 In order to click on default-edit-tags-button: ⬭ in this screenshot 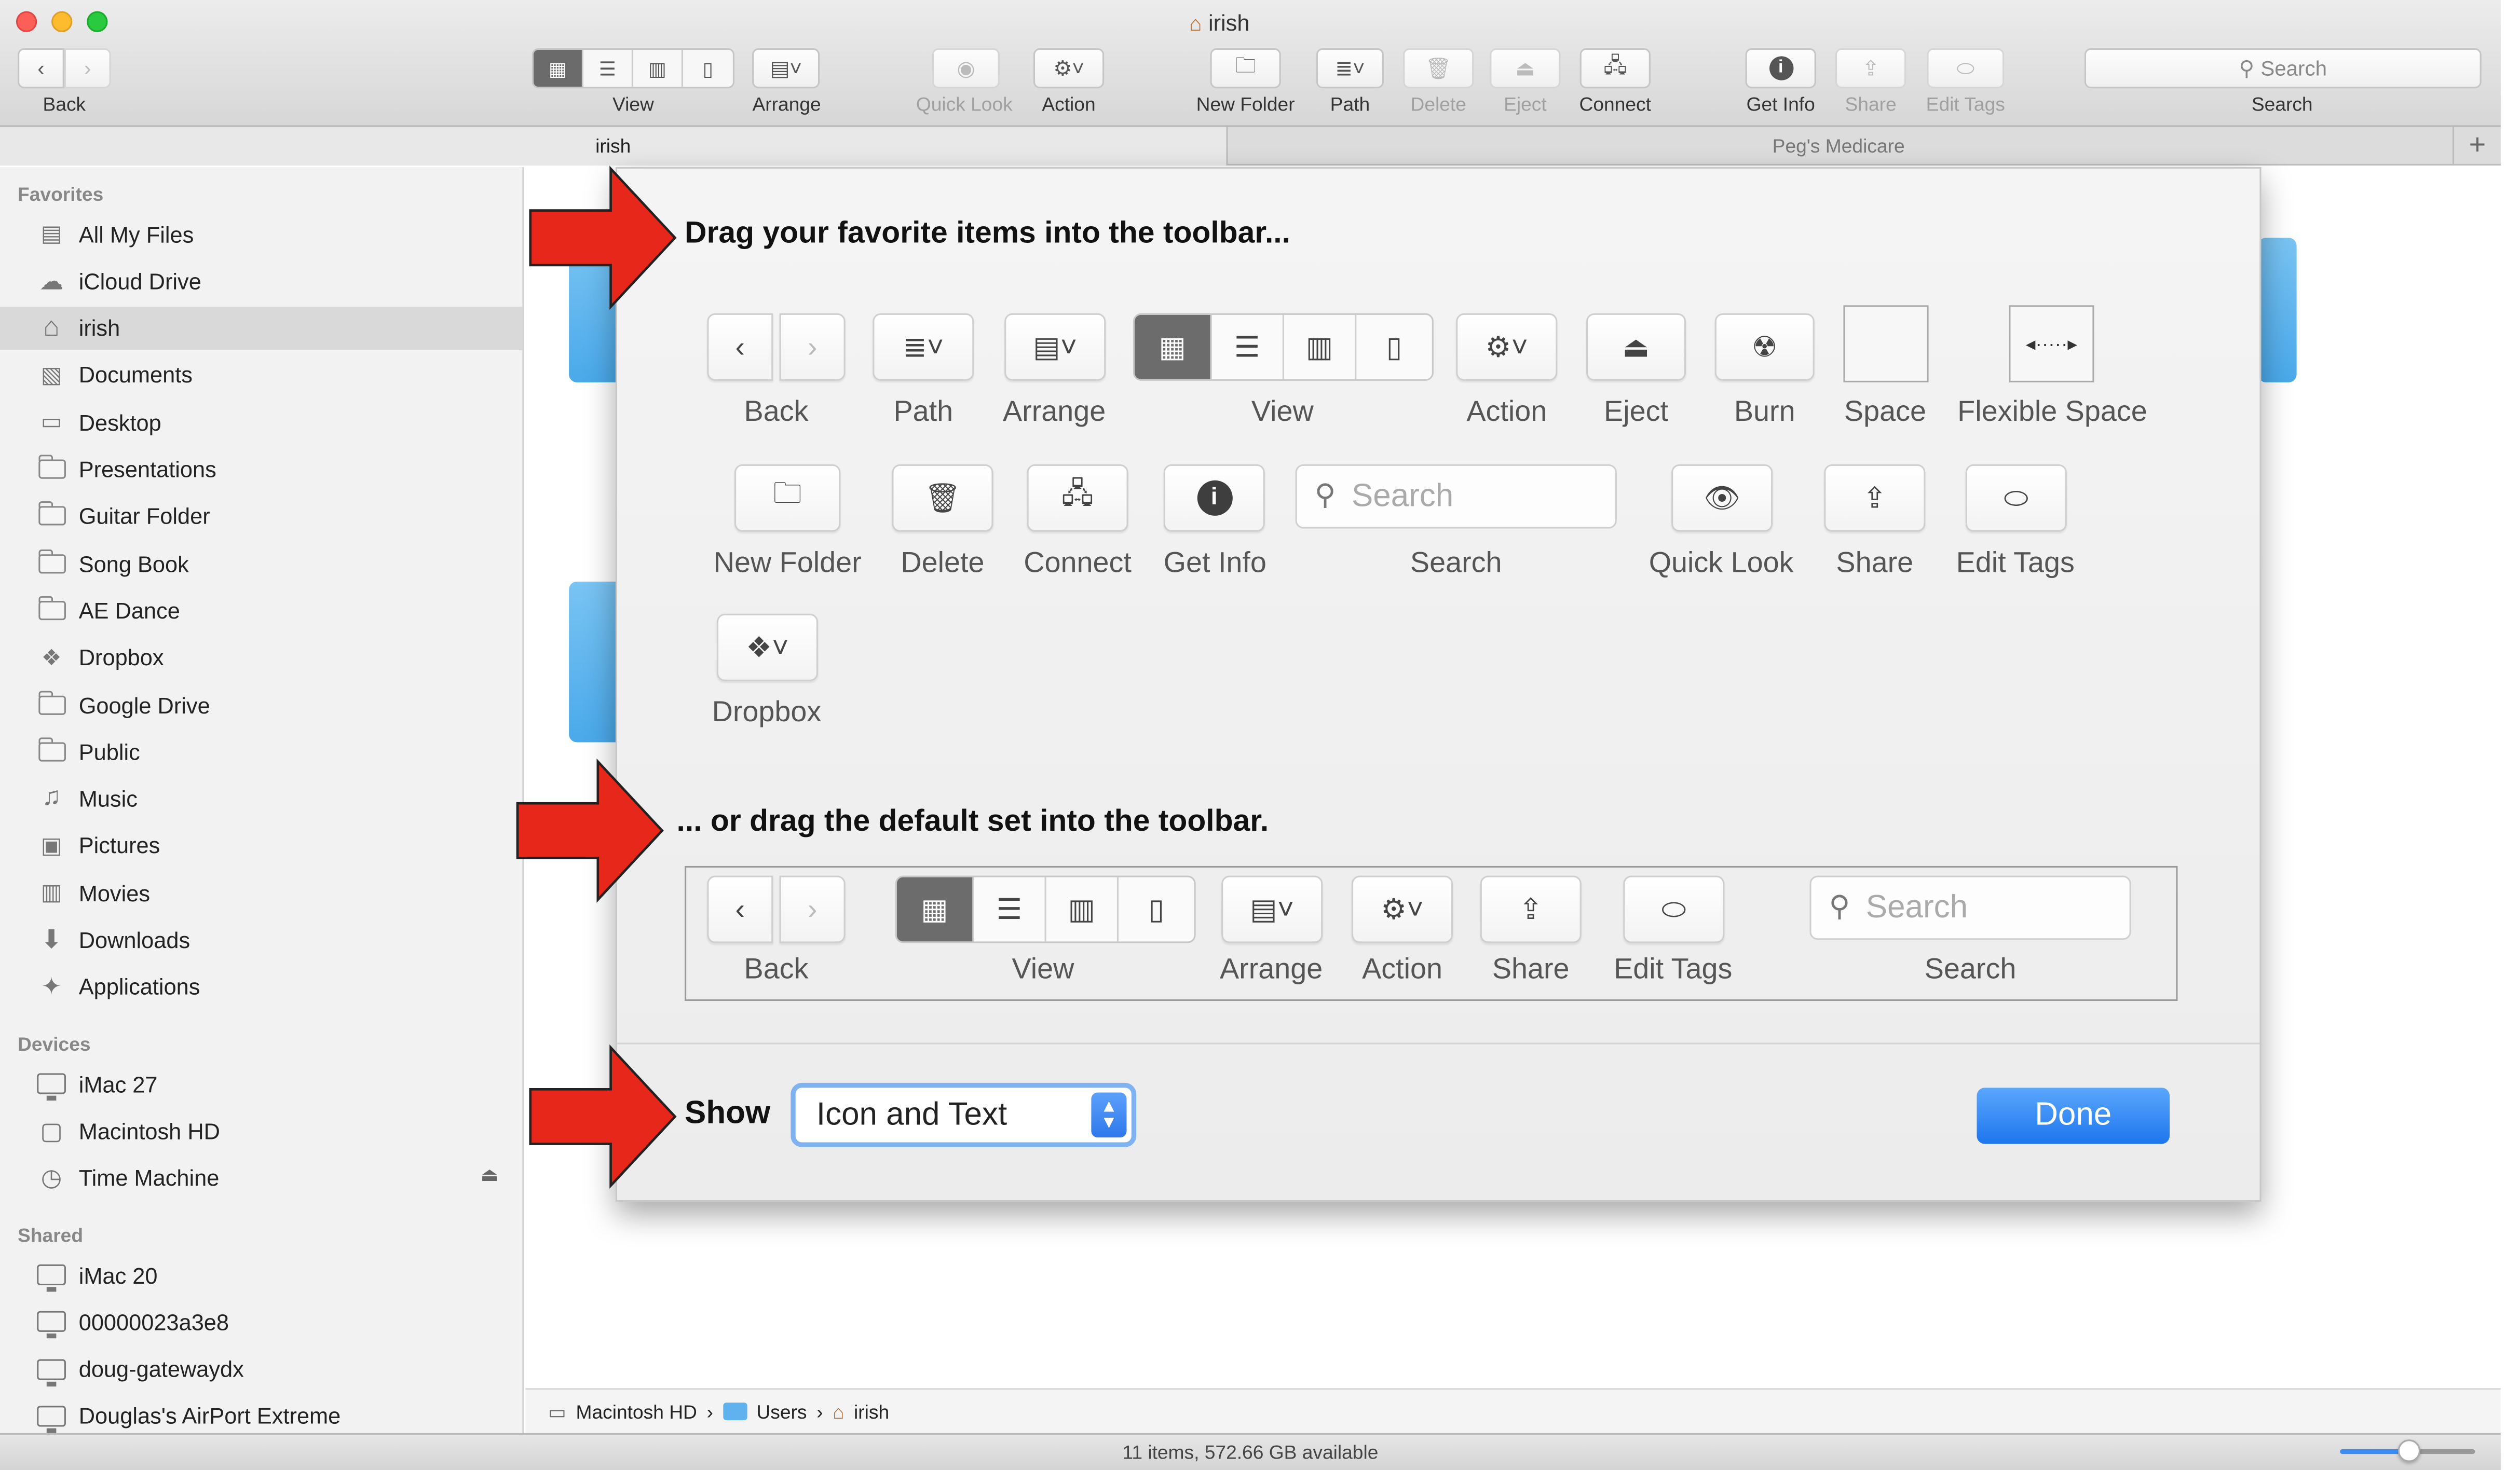, I will do `click(1674, 909)`.